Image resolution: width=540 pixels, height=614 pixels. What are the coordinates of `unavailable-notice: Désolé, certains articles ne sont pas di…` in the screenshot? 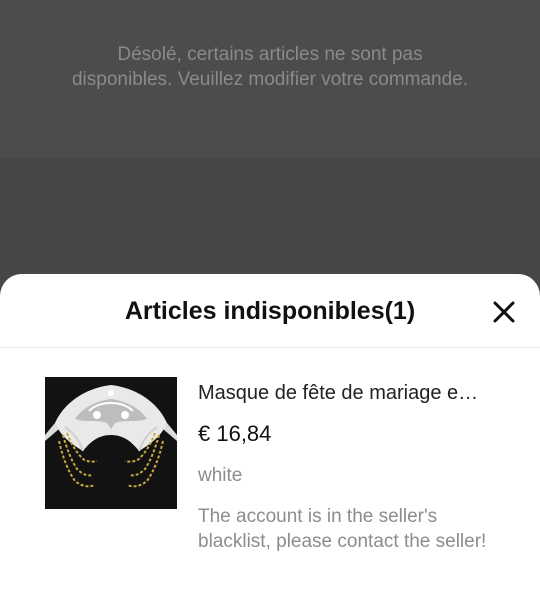 It's located at (270, 67).